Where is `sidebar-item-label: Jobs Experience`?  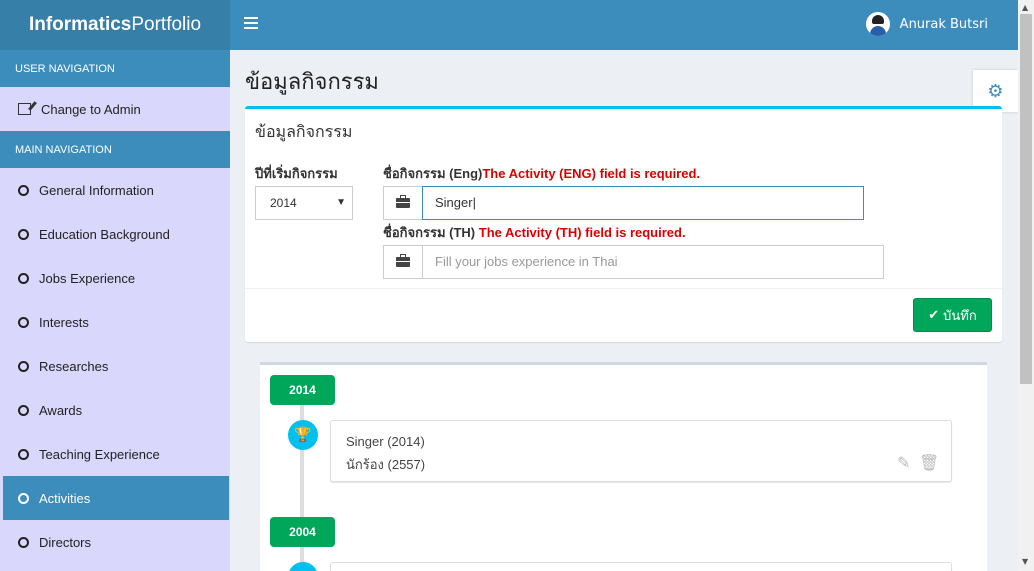 sidebar-item-label: Jobs Experience is located at coordinates (87, 278).